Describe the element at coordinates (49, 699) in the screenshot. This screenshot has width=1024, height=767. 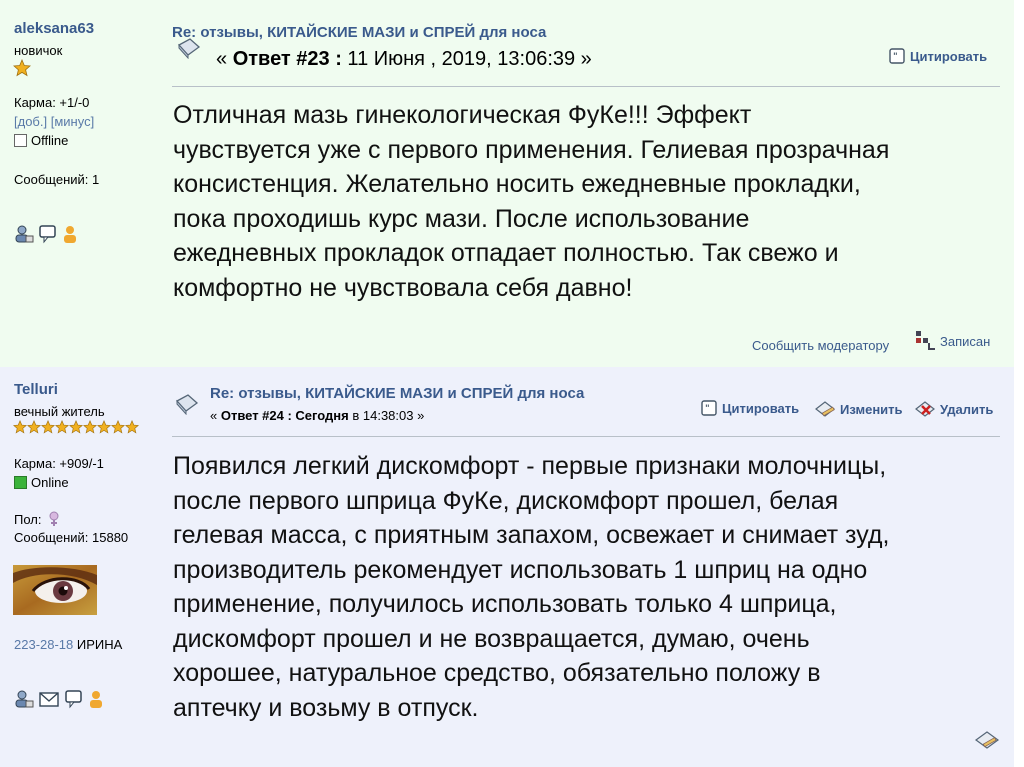
I see `email-icon` at that location.